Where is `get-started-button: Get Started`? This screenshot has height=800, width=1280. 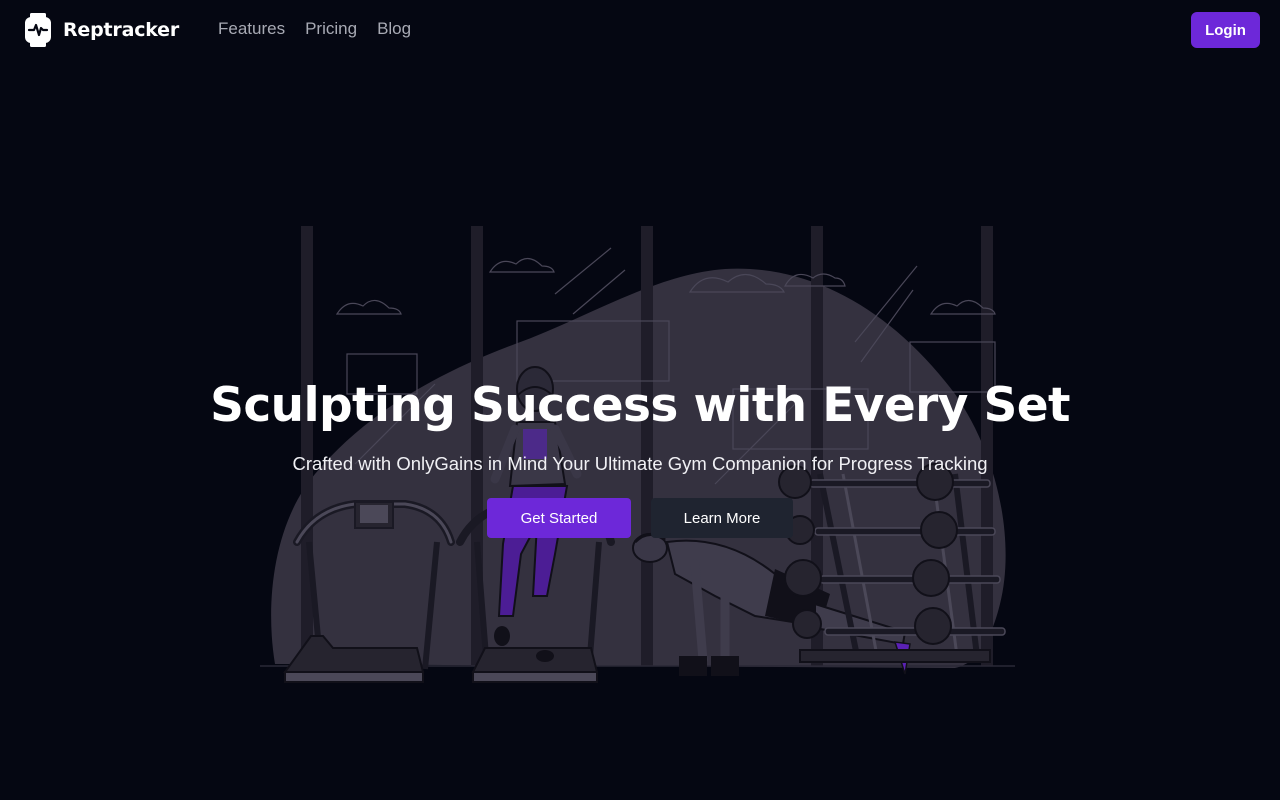
get-started-button: Get Started is located at coordinates (559, 518).